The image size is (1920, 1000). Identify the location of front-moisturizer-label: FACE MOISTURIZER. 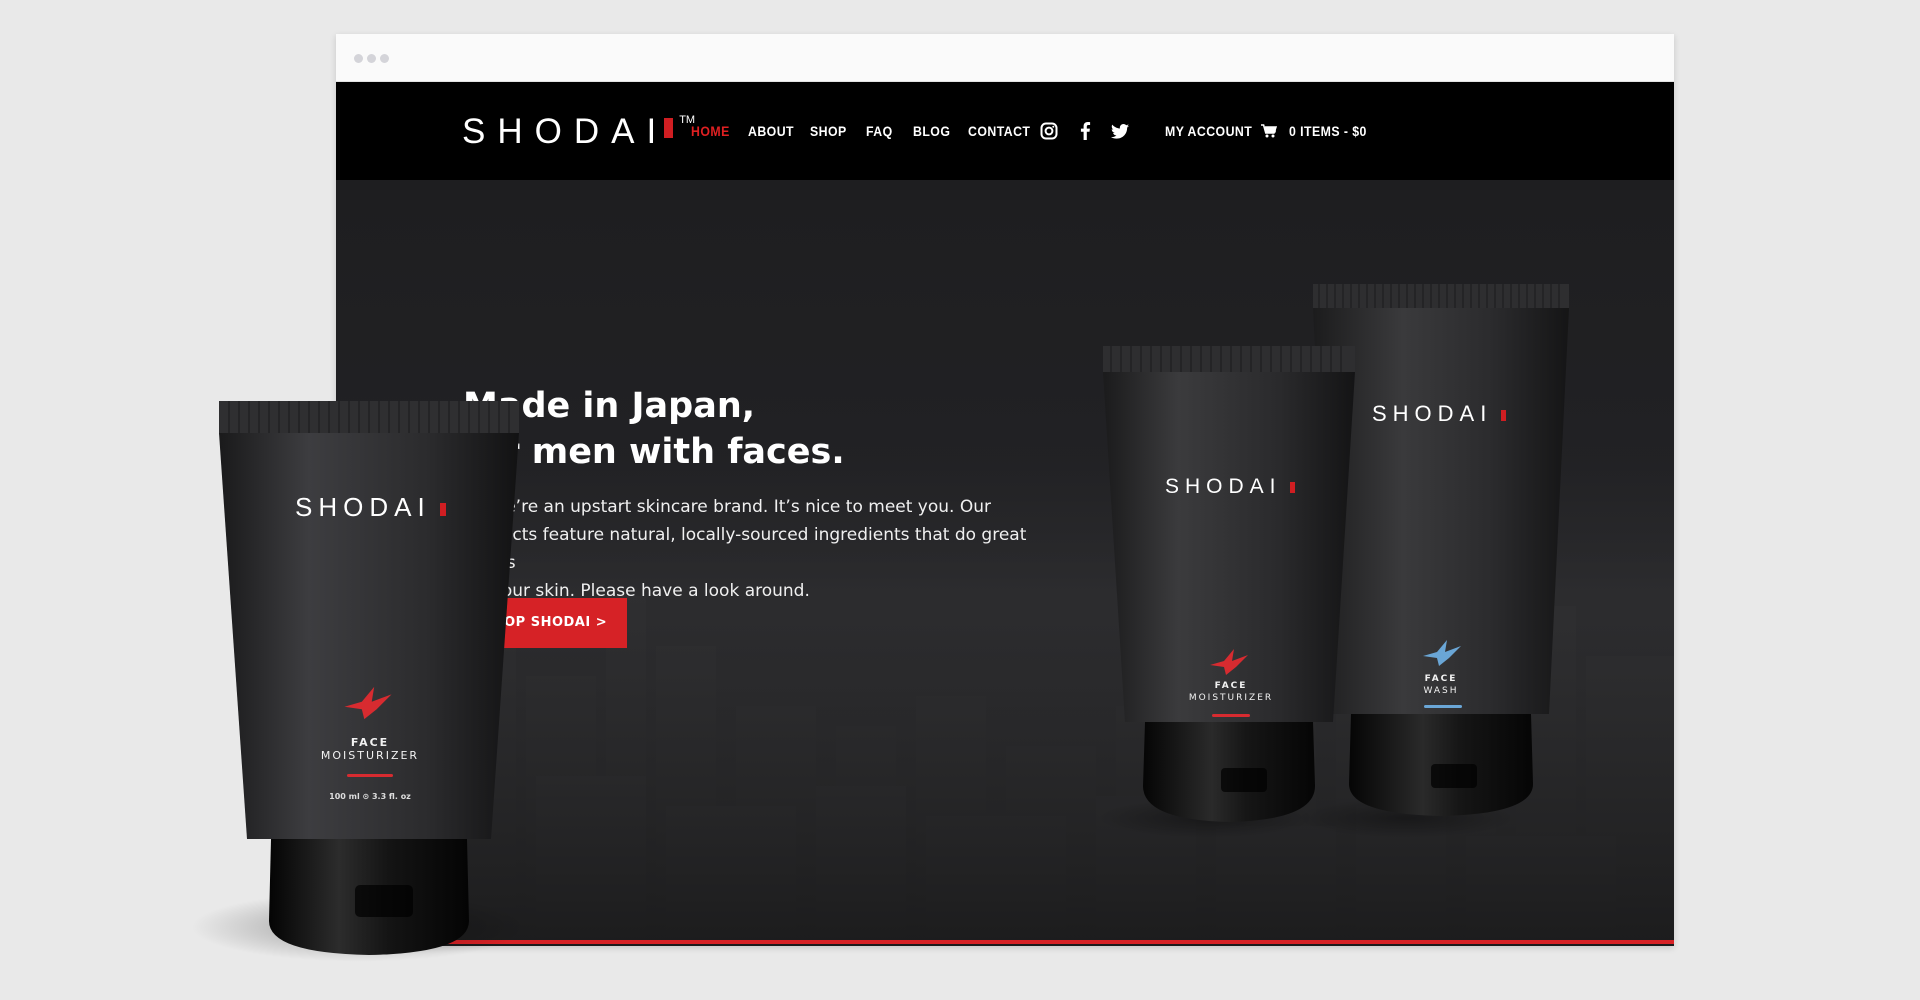
(370, 749).